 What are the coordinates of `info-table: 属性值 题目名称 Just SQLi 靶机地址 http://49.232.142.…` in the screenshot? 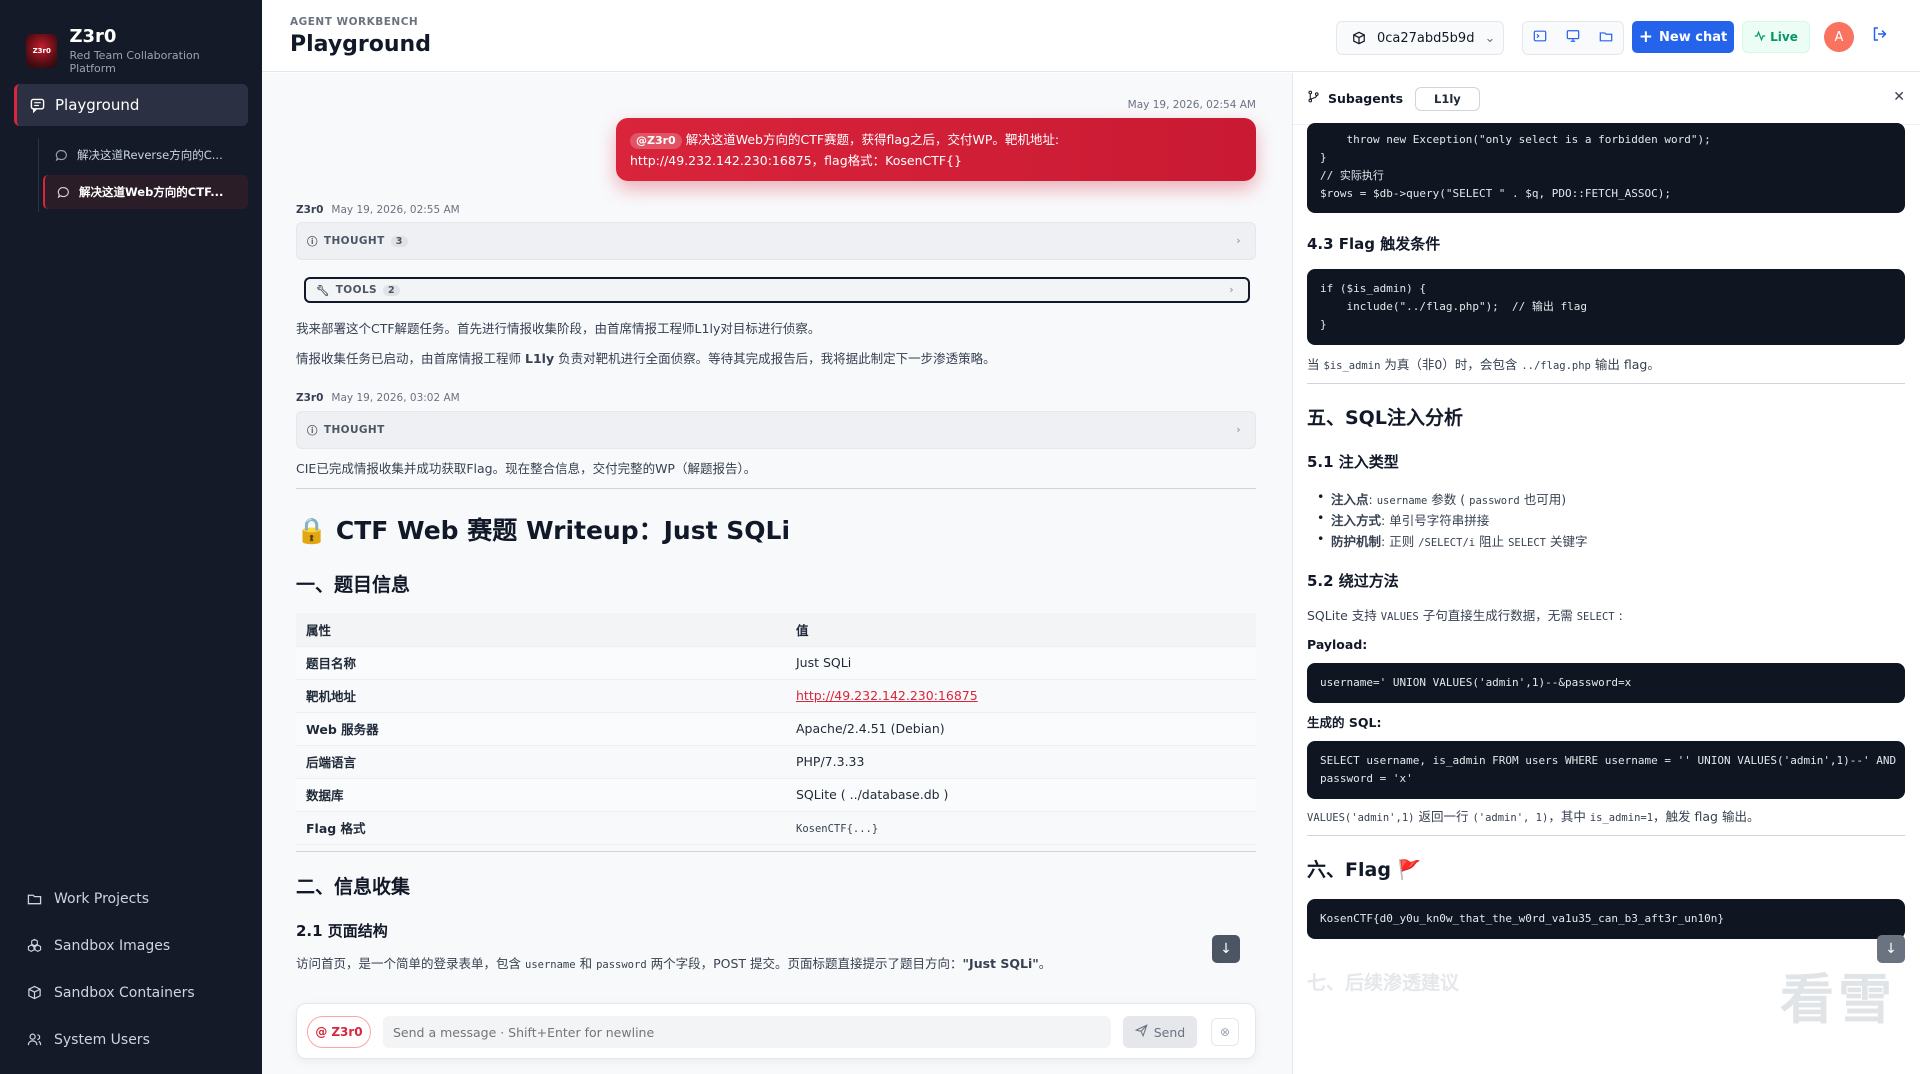 It's located at (776, 729).